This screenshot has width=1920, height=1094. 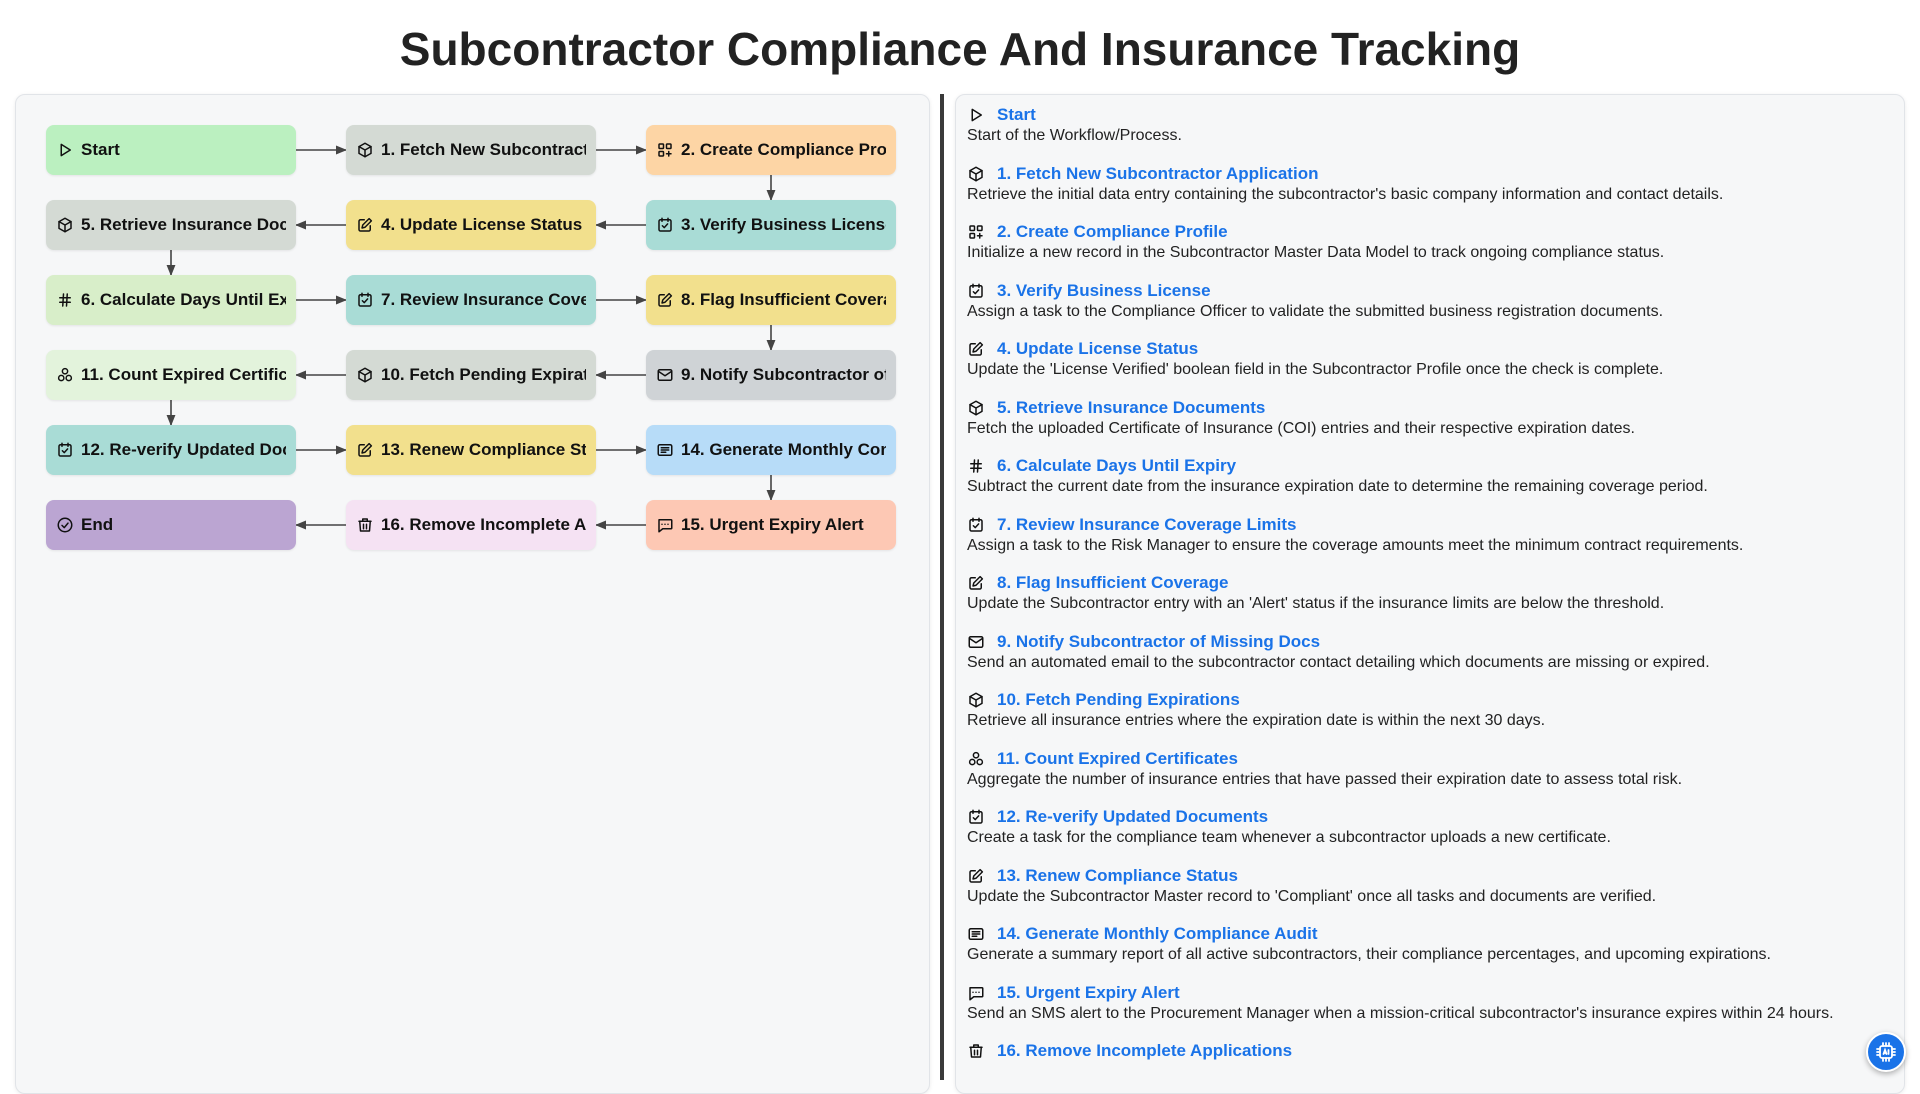 What do you see at coordinates (1435, 408) in the screenshot?
I see `step-header: 5. Retrieve Insurance Documents` at bounding box center [1435, 408].